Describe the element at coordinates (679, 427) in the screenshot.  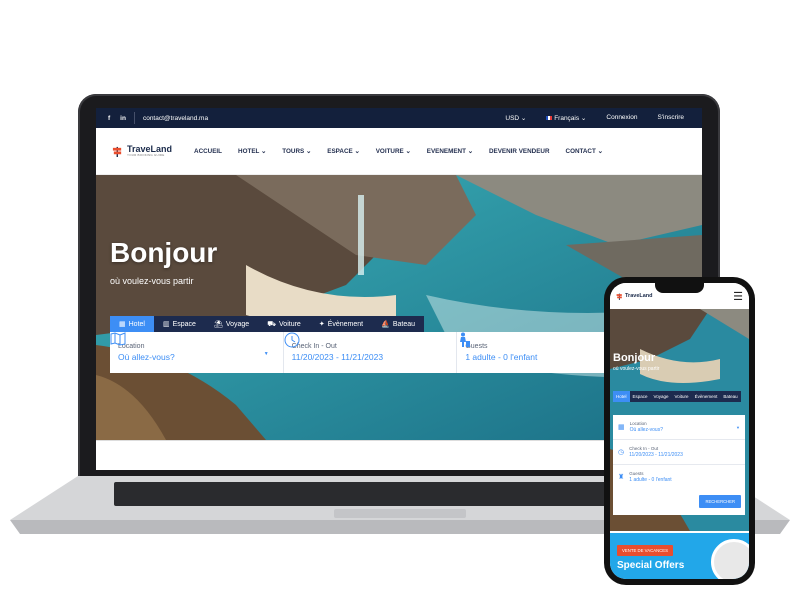
I see `phone-location-field: ▦ Location Où allez-vous? ▼` at that location.